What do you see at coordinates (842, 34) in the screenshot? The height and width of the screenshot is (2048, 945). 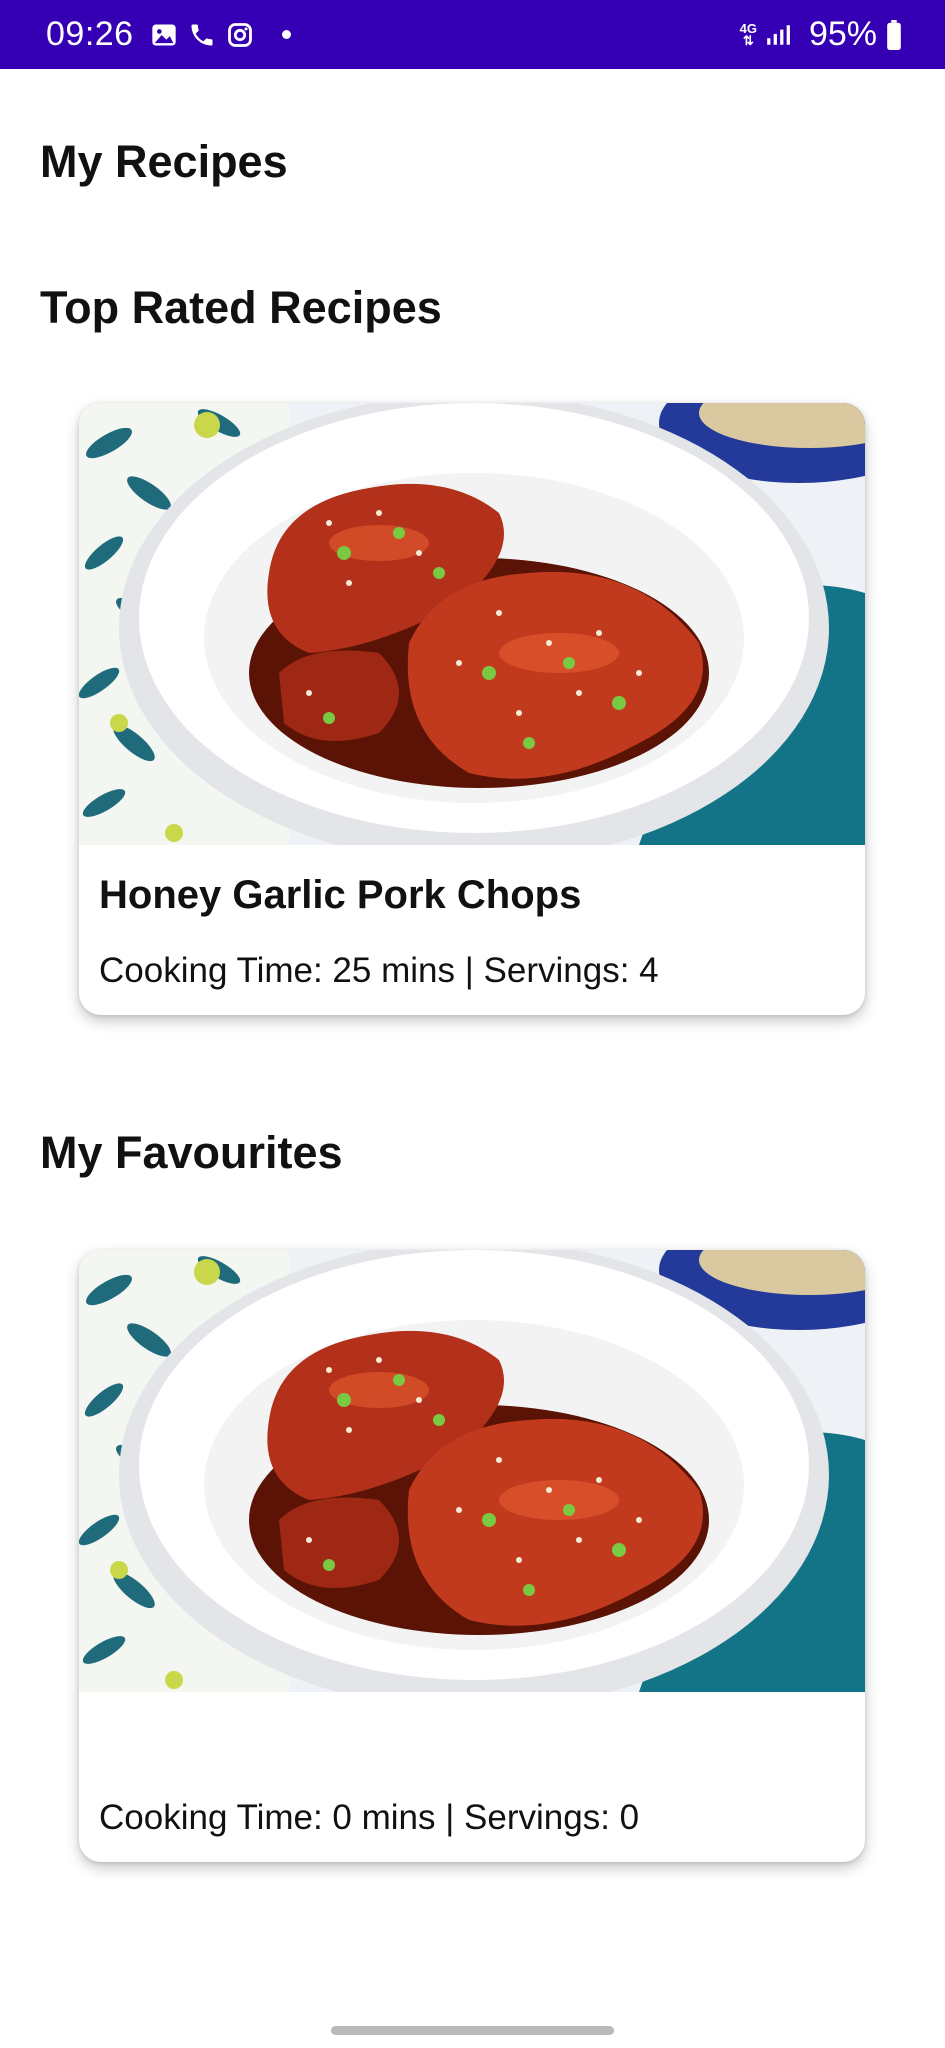 I see `battery-percent: 95%` at bounding box center [842, 34].